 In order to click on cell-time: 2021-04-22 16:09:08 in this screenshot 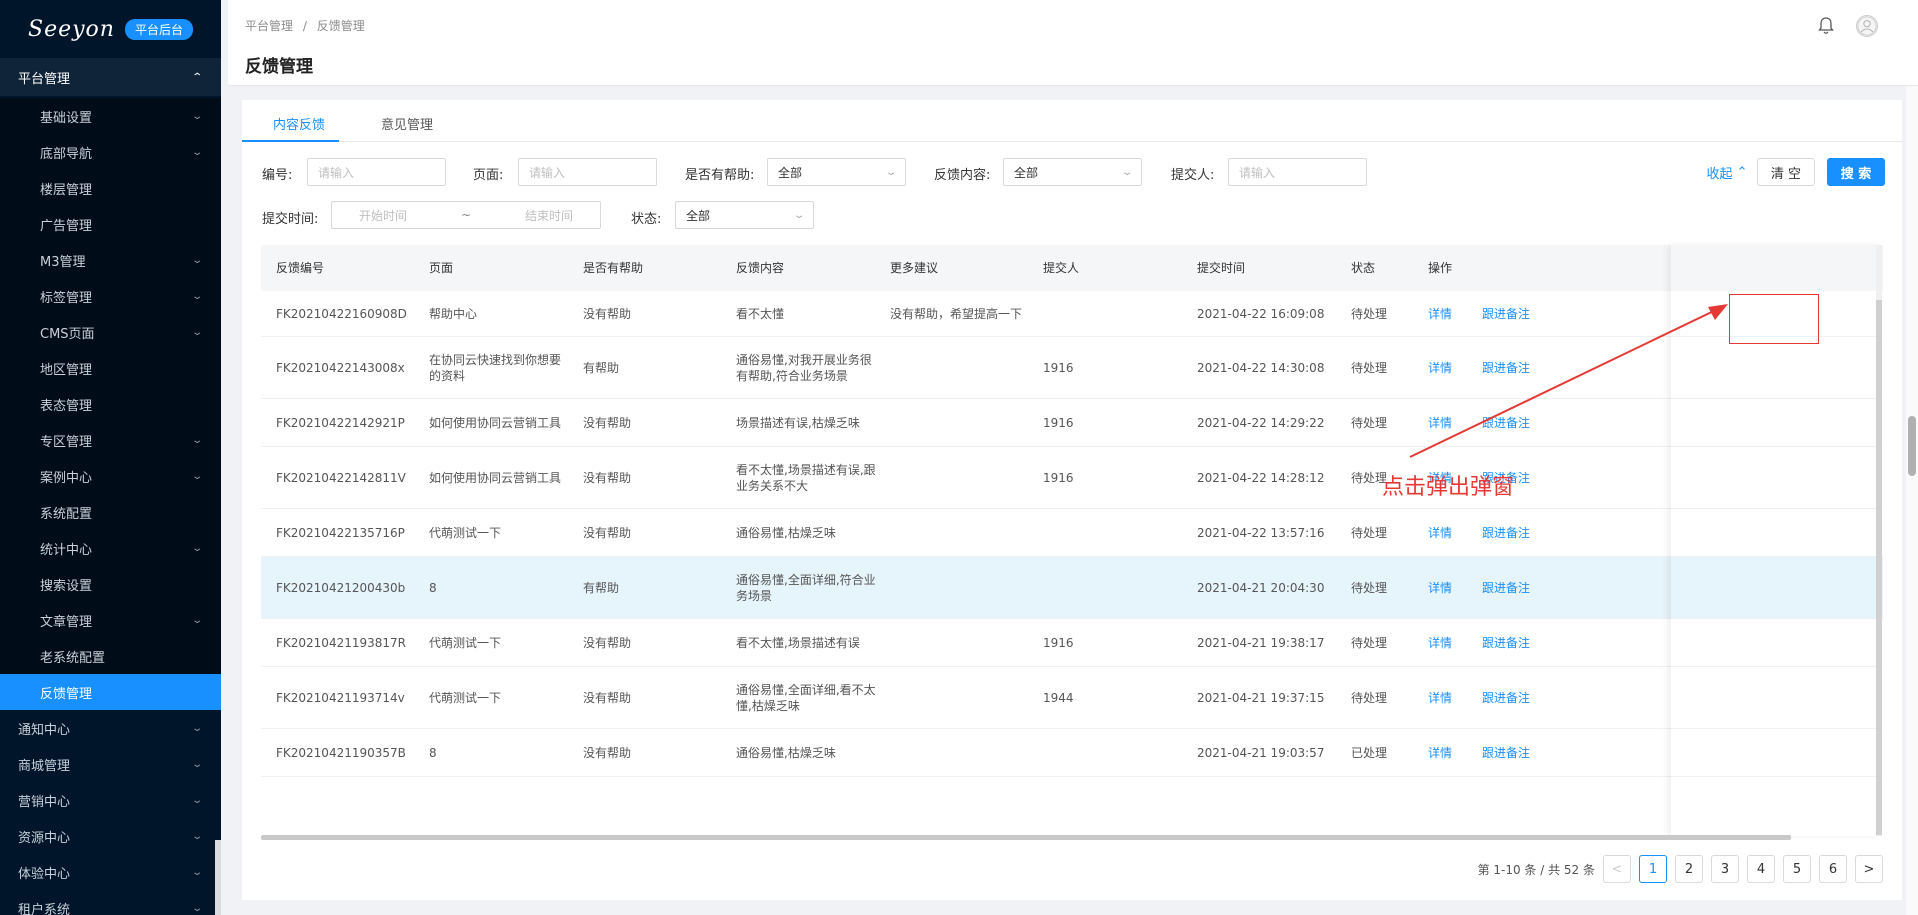, I will do `click(1261, 313)`.